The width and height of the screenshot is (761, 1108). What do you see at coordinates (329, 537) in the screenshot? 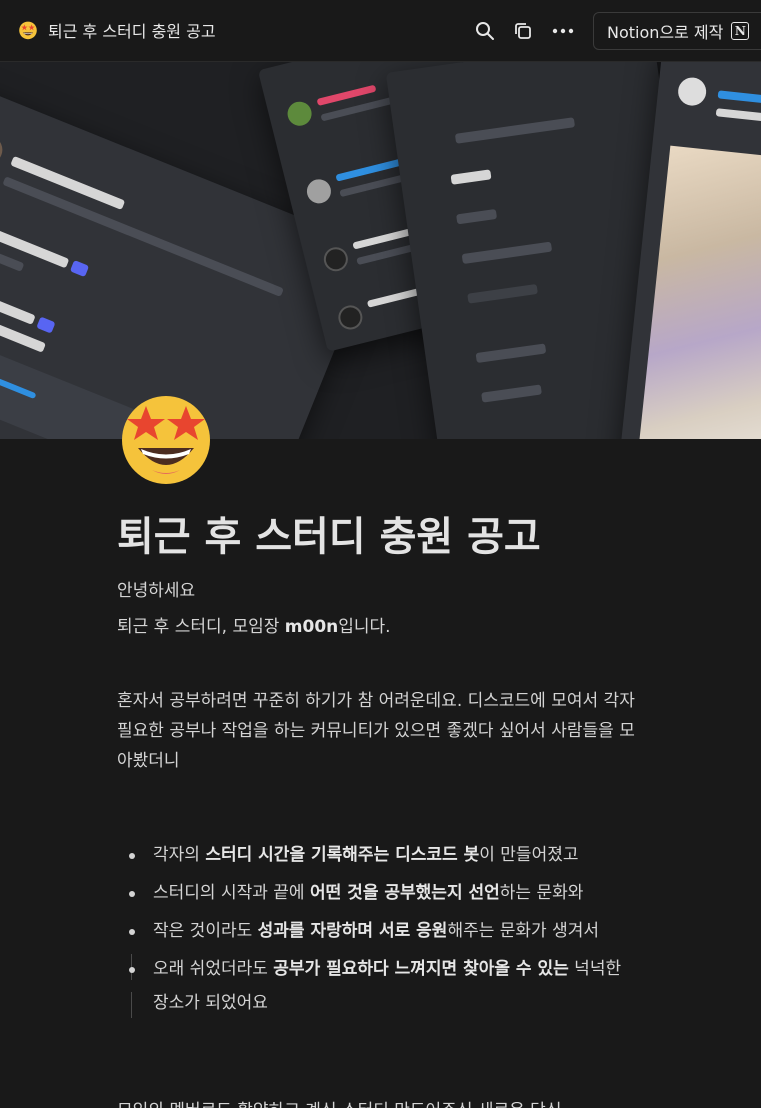
I see `page-title: 퇴근 후 스터디 충원 공고` at bounding box center [329, 537].